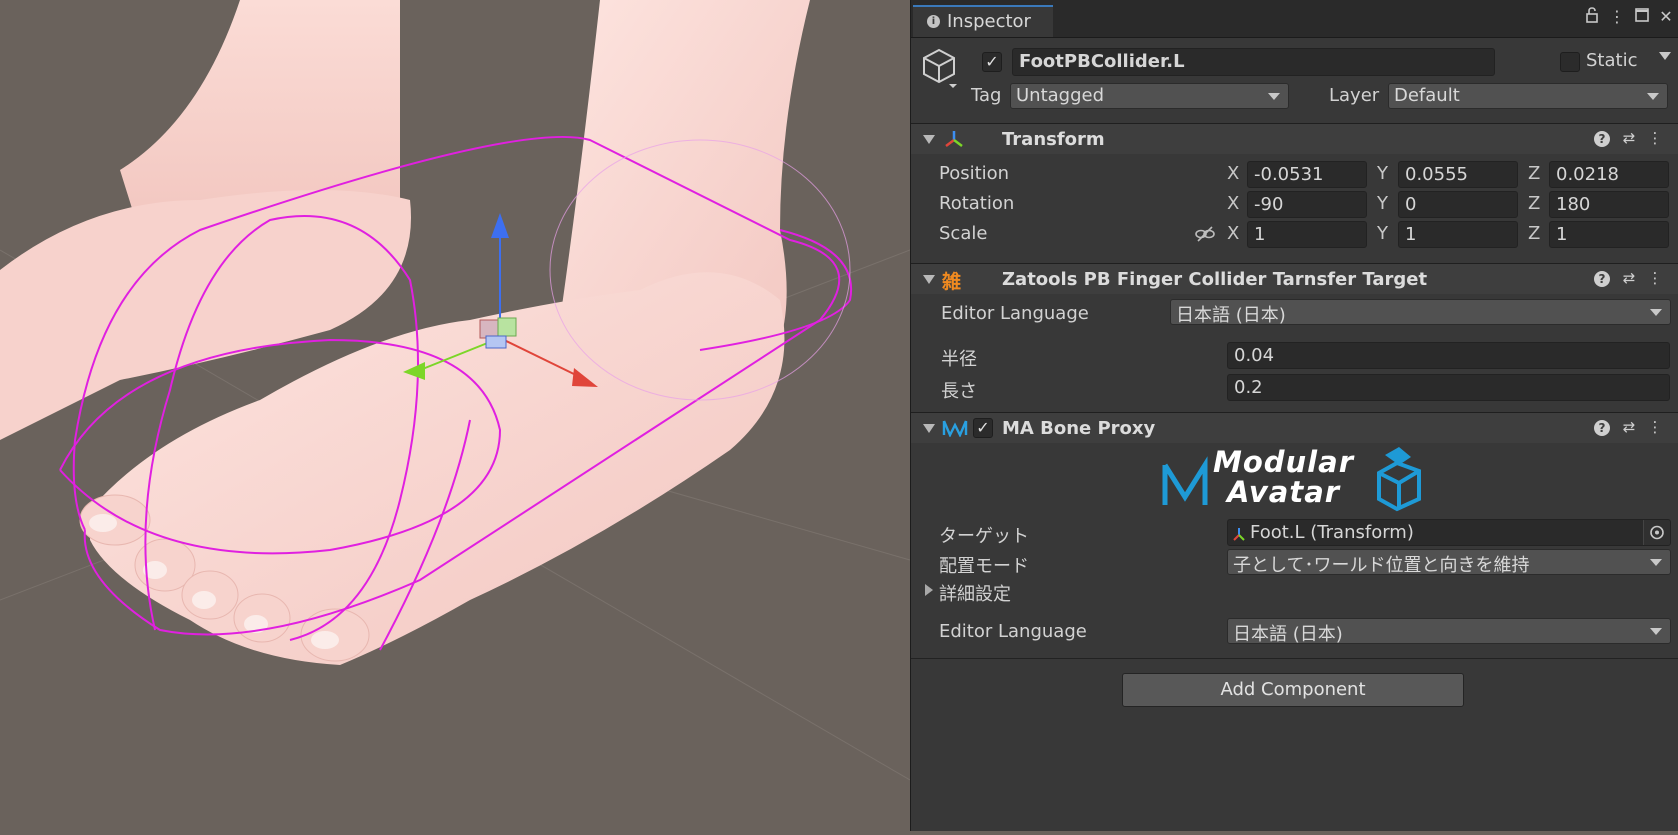 This screenshot has width=1678, height=835. What do you see at coordinates (1079, 428) in the screenshot?
I see `bone-proxy-title: MA Bone Proxy` at bounding box center [1079, 428].